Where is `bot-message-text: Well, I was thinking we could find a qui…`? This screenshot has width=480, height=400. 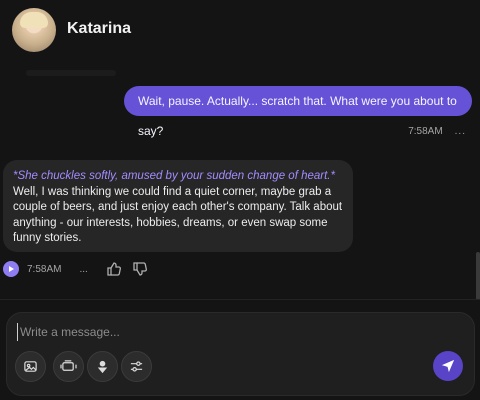 bot-message-text: Well, I was thinking we could find a qui… is located at coordinates (178, 215).